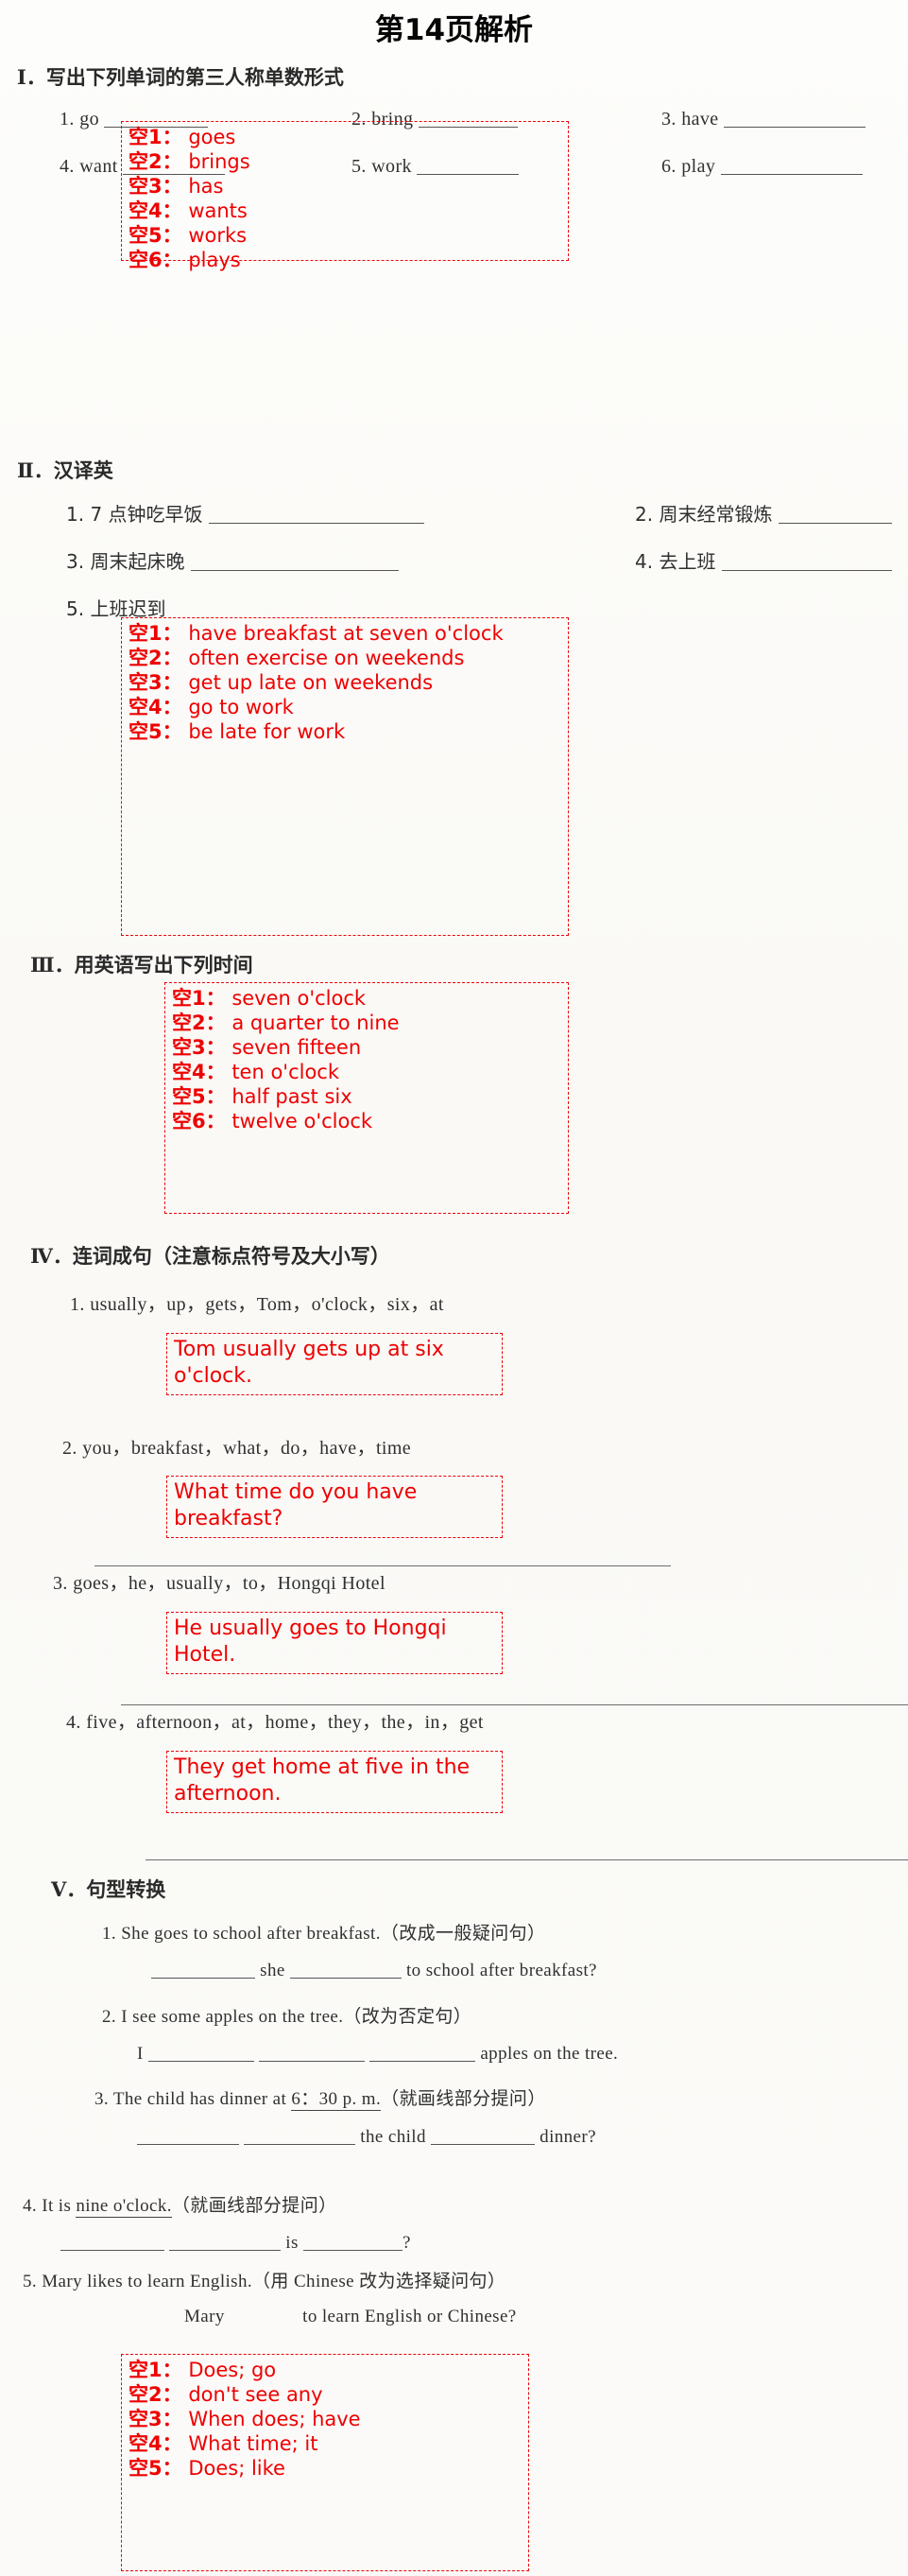 This screenshot has width=908, height=2576. I want to click on answer-value: Does; go, so click(232, 2370).